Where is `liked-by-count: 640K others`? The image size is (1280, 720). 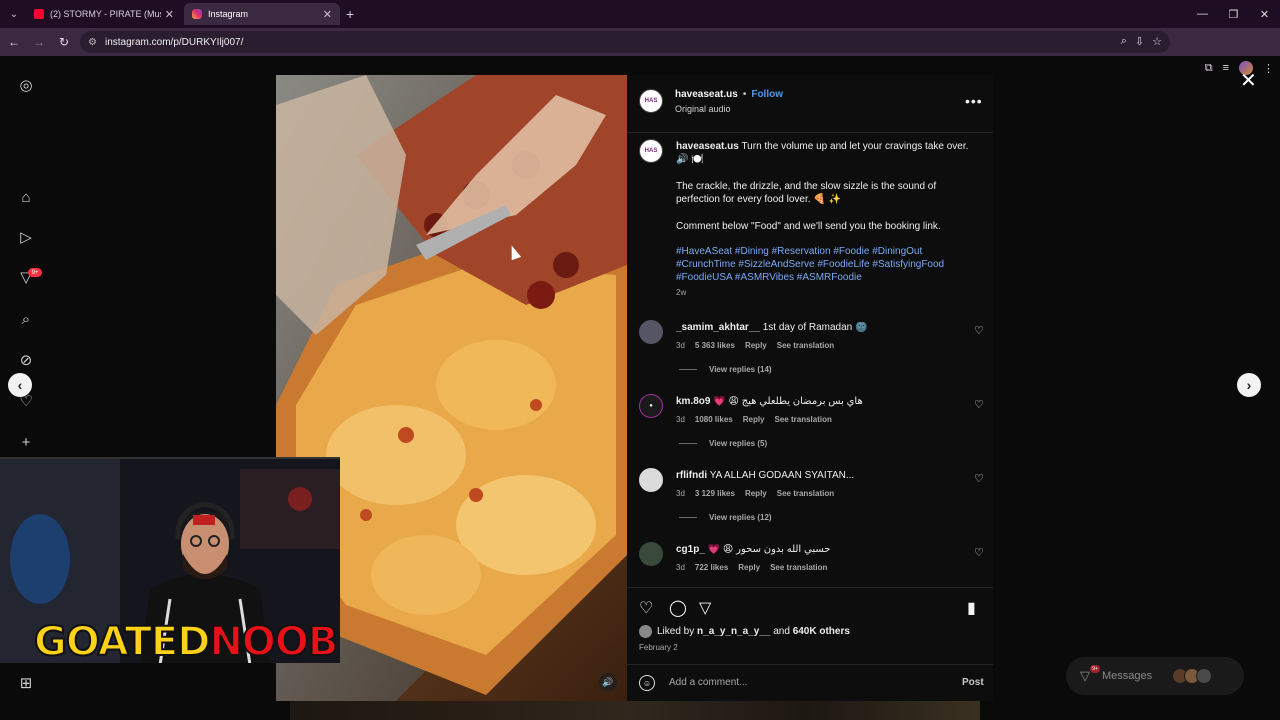 liked-by-count: 640K others is located at coordinates (821, 631).